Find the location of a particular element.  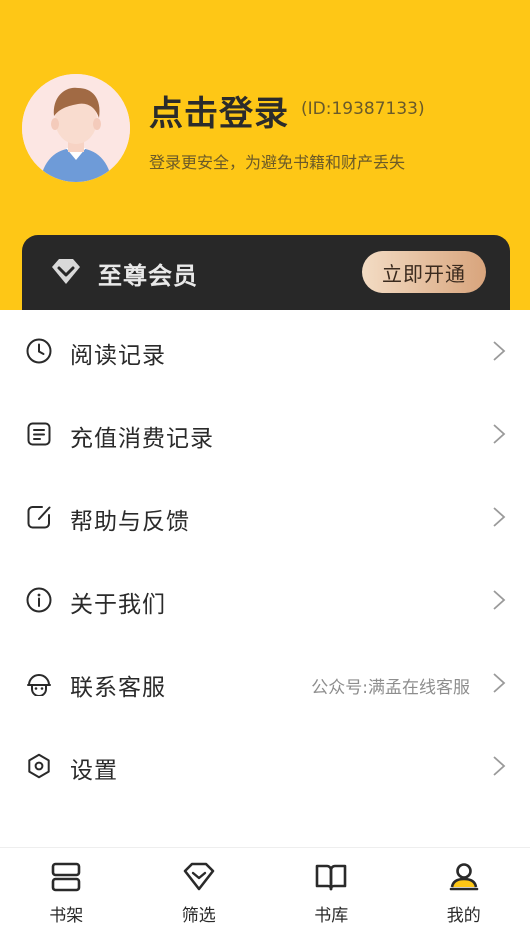

edit-icon is located at coordinates (39, 517).